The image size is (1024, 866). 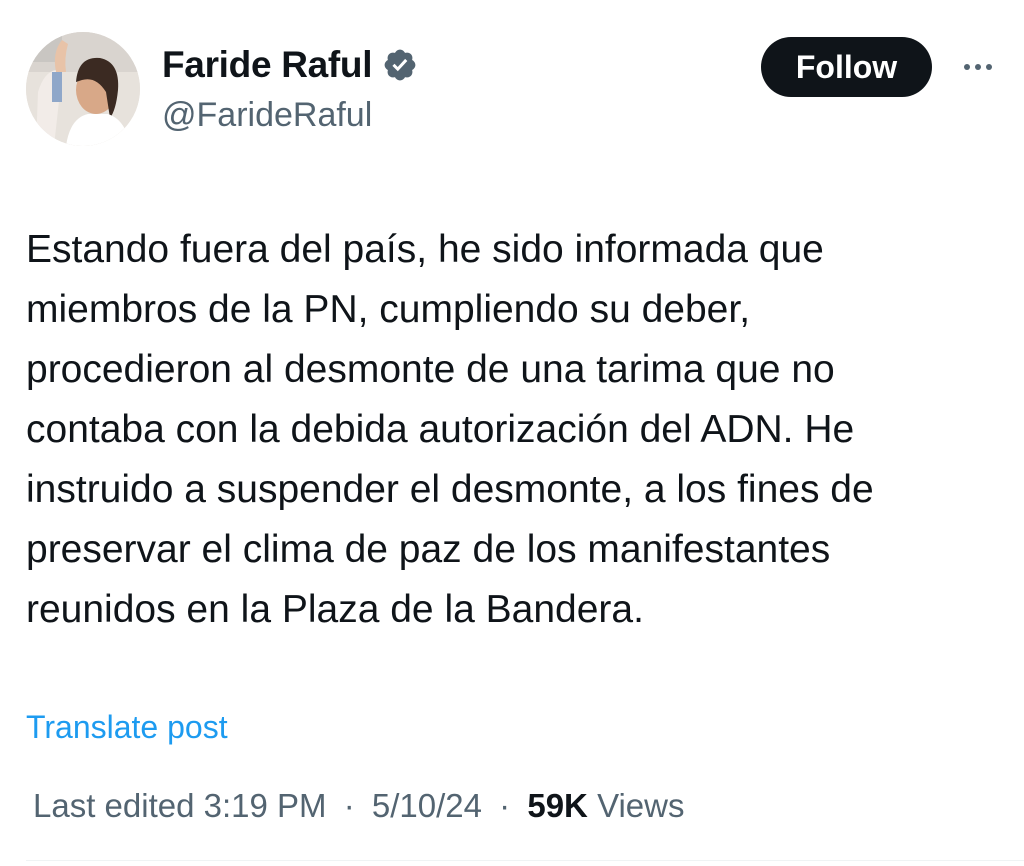 I want to click on avatar, so click(x=83, y=89).